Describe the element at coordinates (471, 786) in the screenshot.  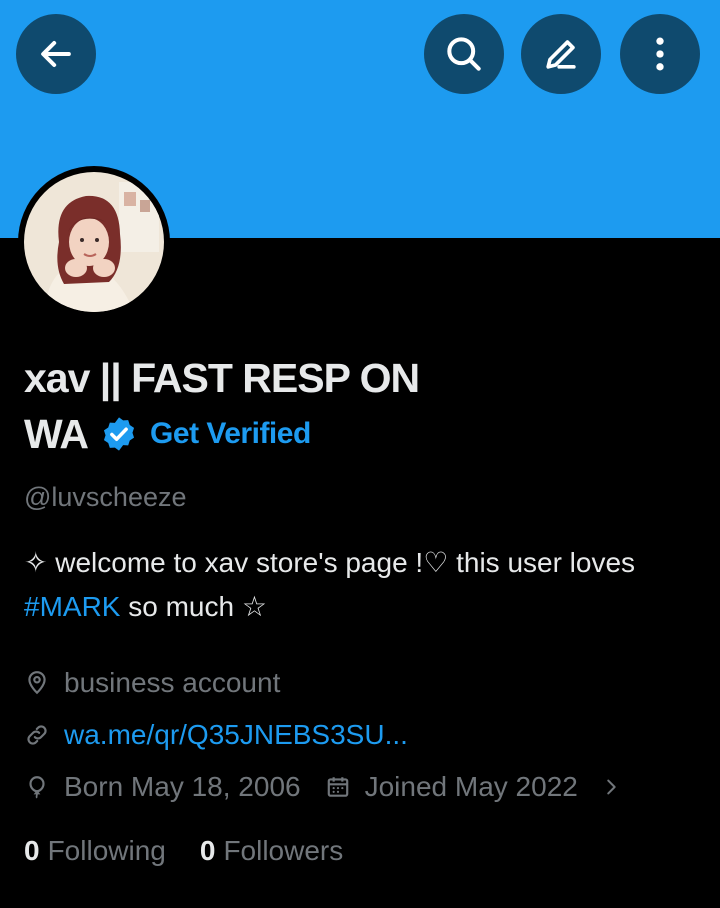
I see `join-date: Joined May 2022` at that location.